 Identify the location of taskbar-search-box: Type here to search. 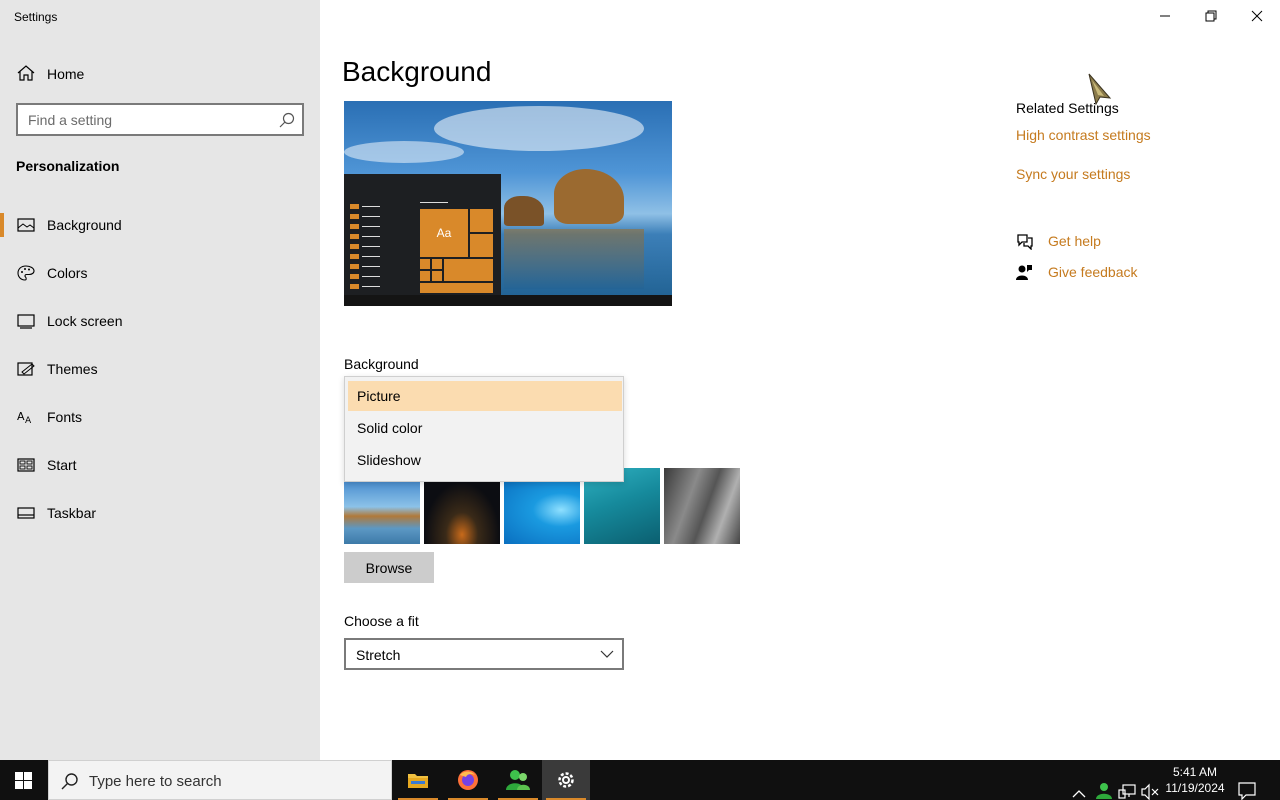
(220, 780).